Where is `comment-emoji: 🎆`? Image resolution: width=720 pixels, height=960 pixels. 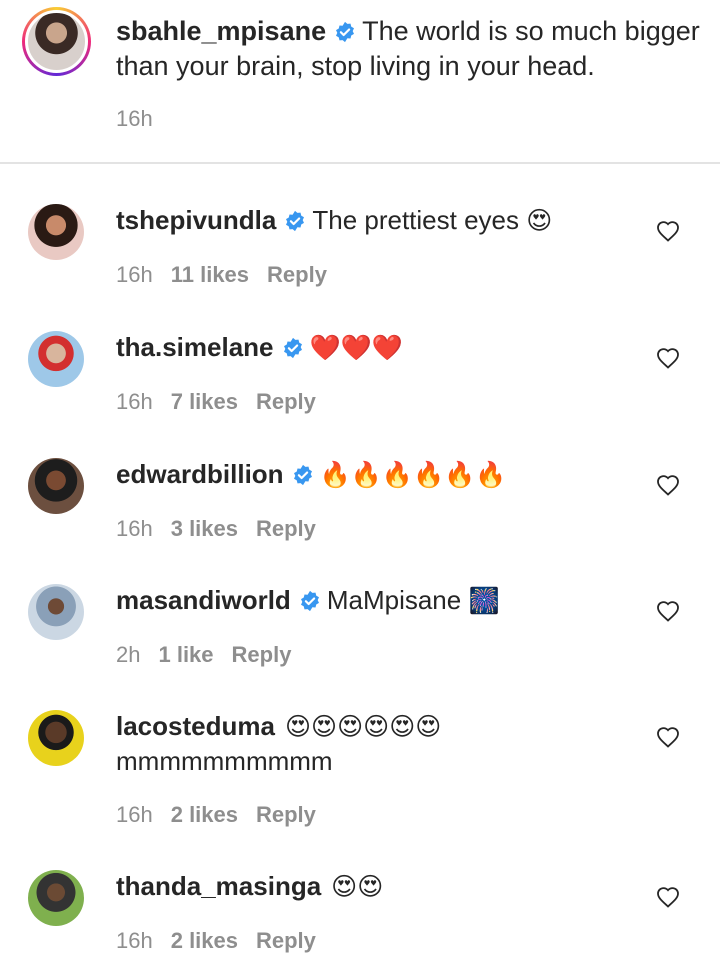
comment-emoji: 🎆 is located at coordinates (484, 600).